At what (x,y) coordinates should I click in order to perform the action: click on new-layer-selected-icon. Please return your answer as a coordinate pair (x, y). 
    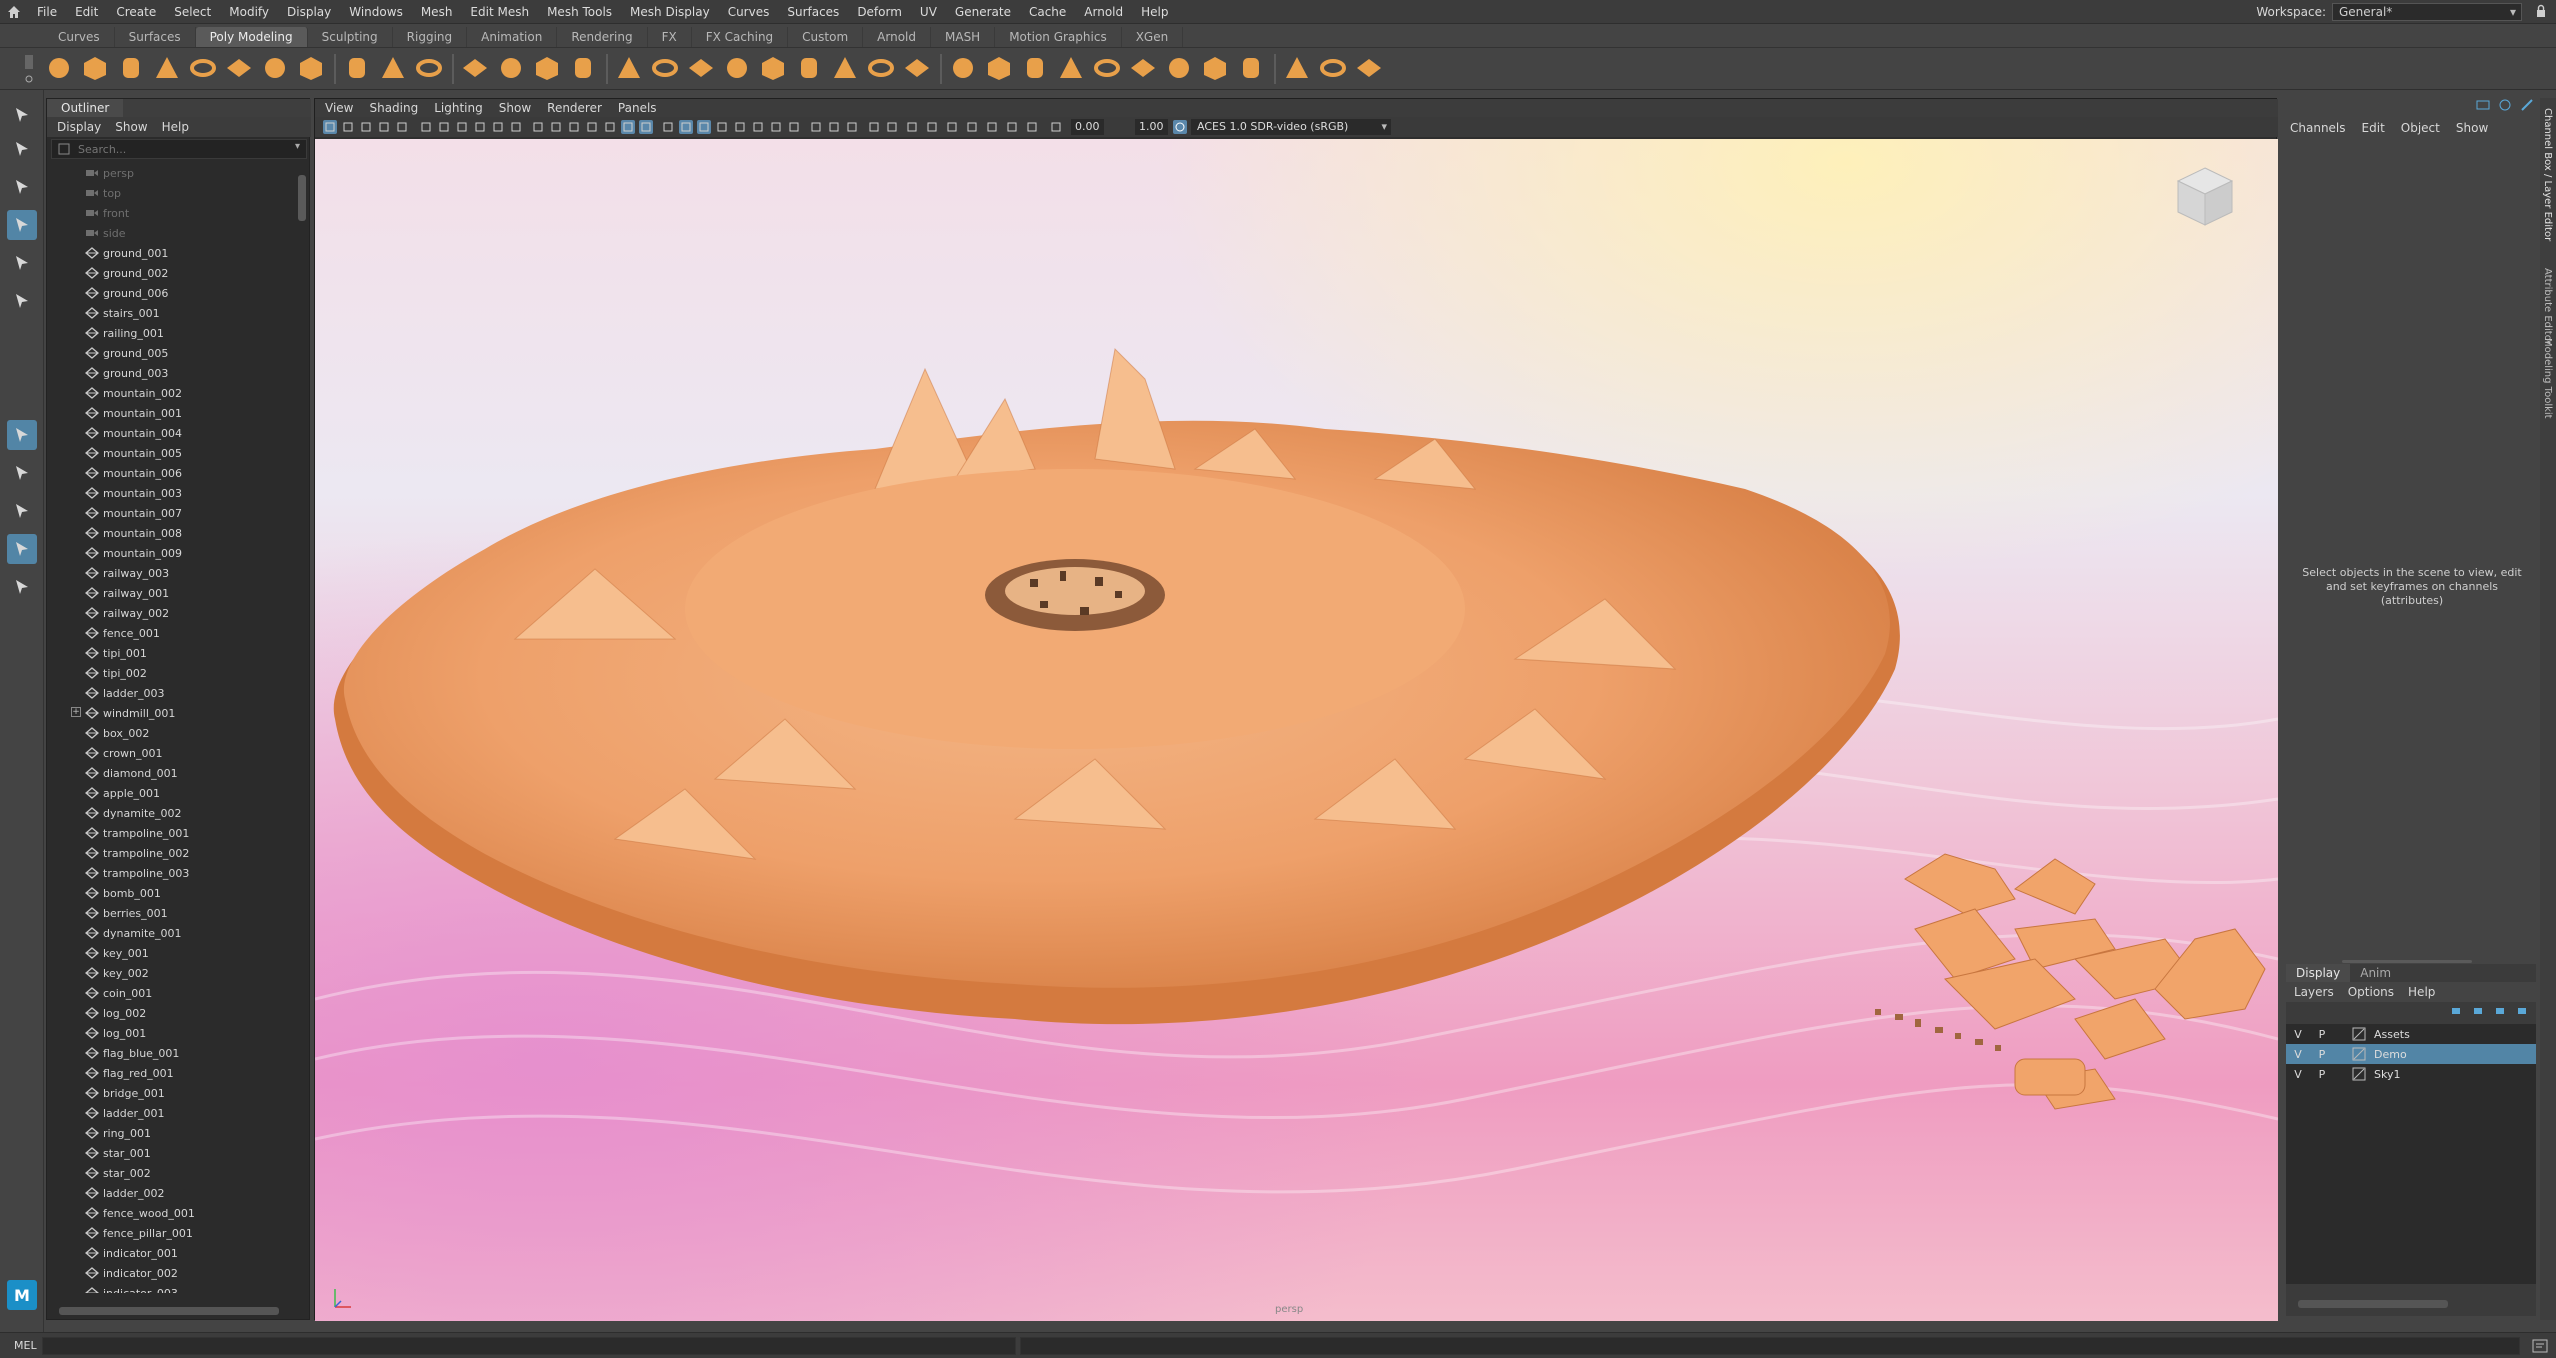
    Looking at the image, I should click on (2523, 1011).